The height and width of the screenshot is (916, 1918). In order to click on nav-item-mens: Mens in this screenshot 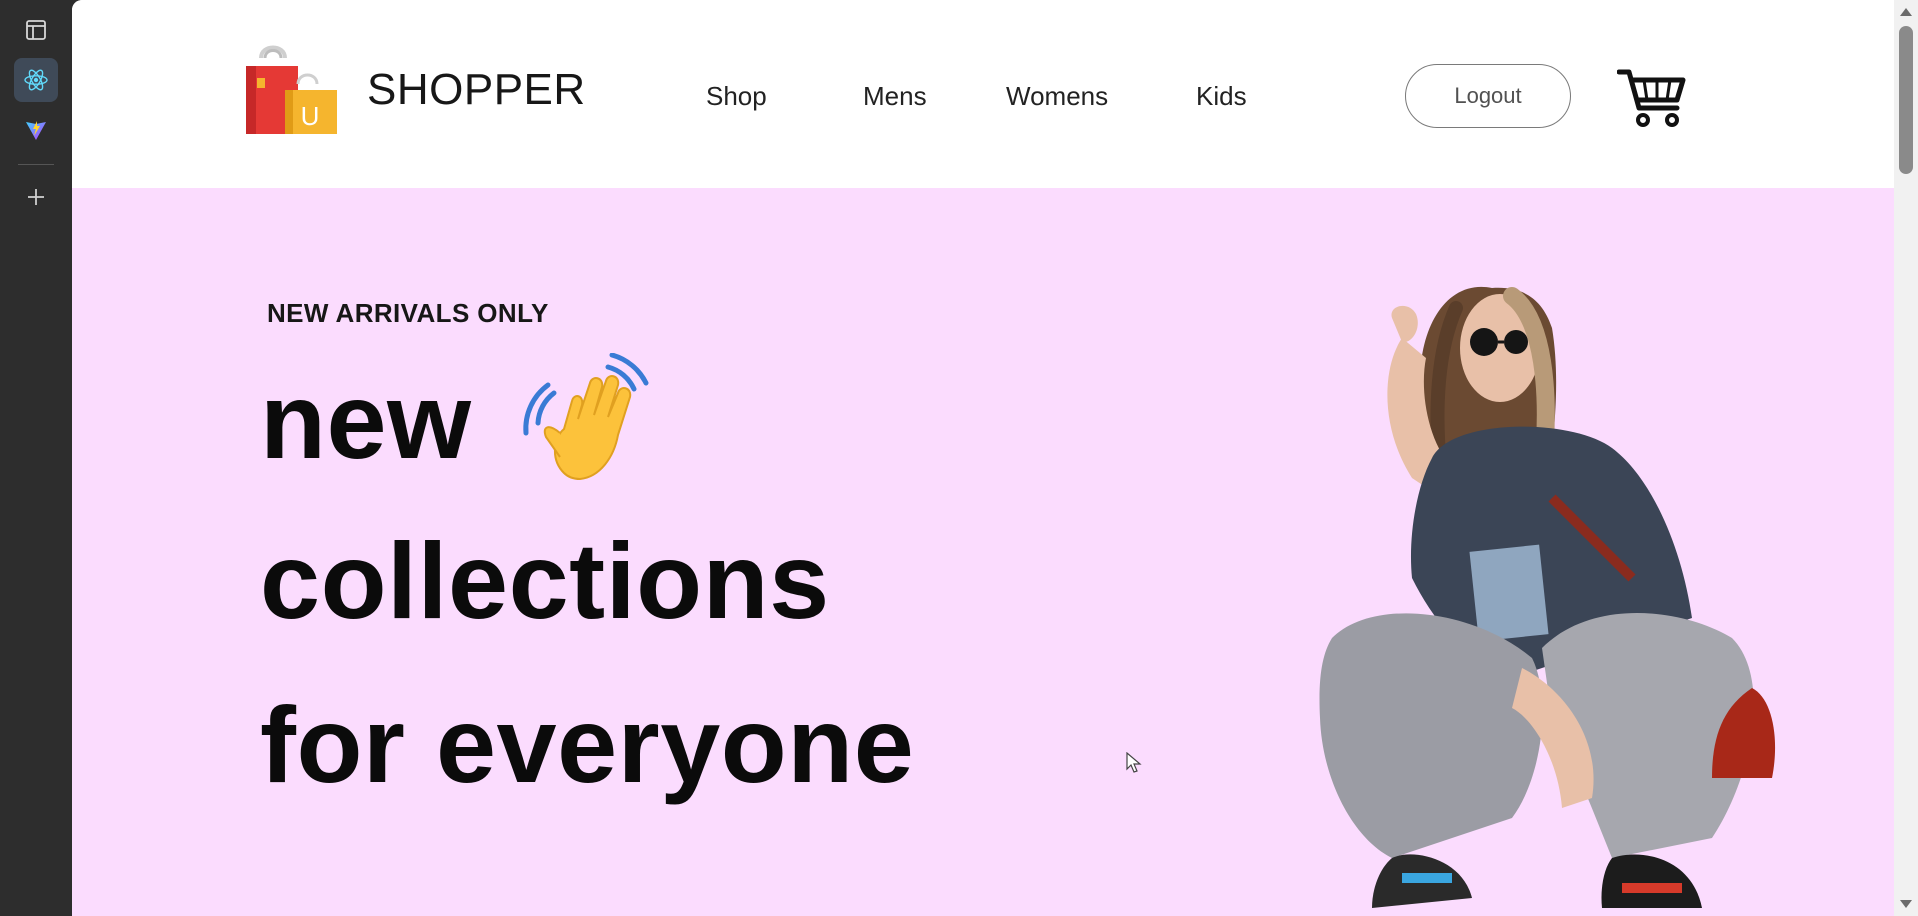, I will do `click(918, 96)`.